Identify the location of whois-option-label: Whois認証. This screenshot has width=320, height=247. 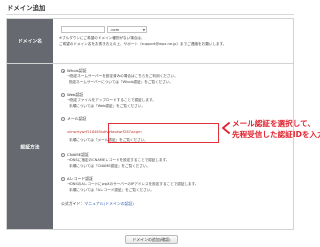
(77, 70).